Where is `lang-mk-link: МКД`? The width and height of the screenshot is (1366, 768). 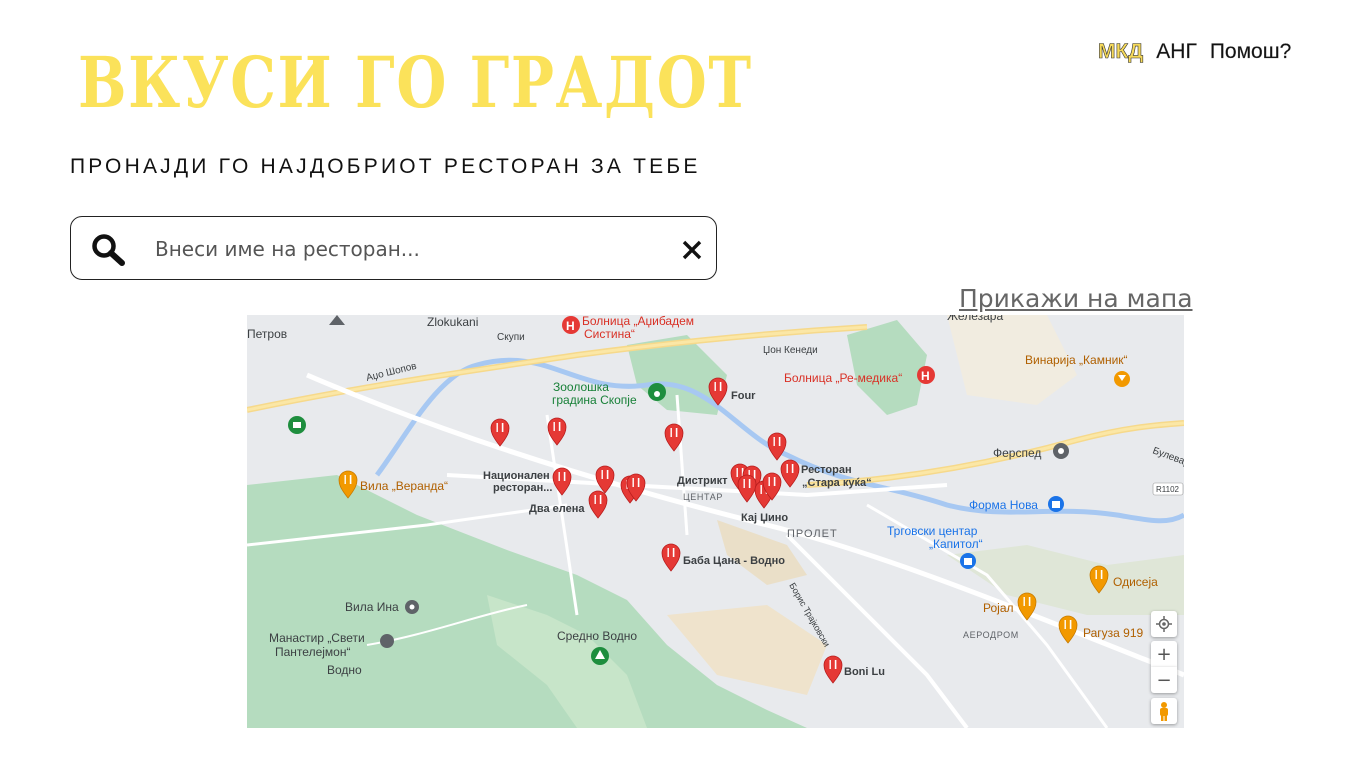 lang-mk-link: МКД is located at coordinates (1121, 52).